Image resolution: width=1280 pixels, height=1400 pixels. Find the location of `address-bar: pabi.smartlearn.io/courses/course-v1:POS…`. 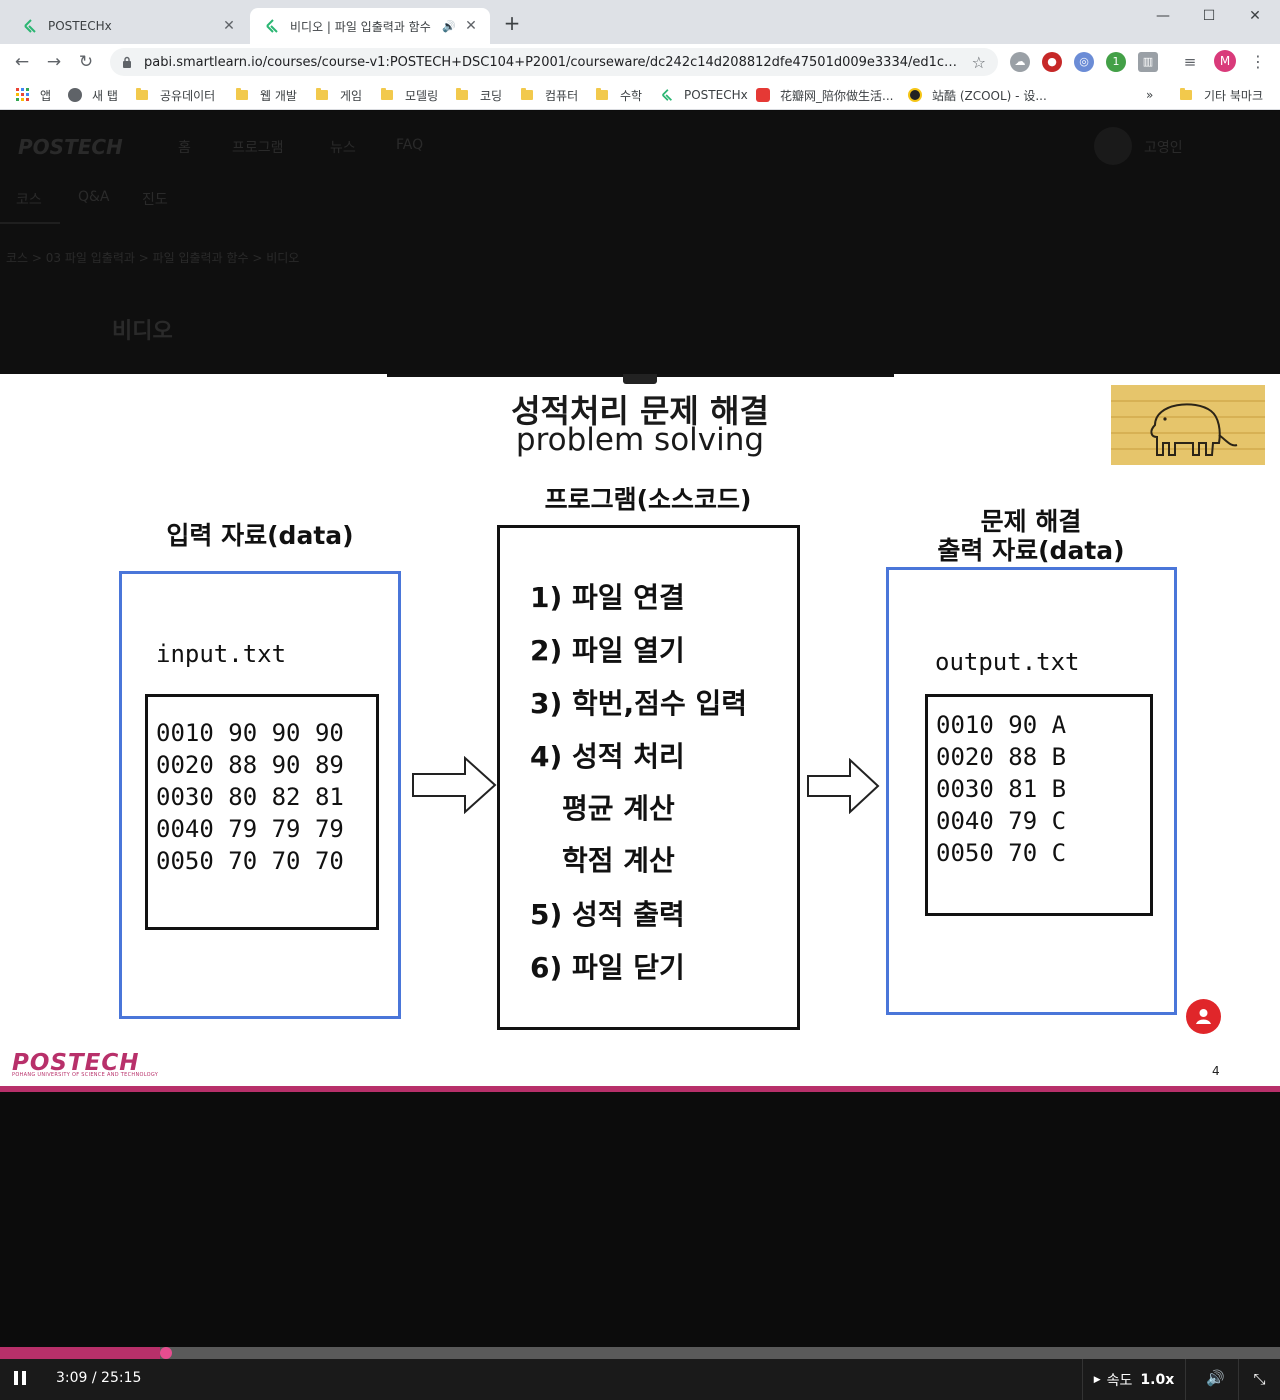

address-bar: pabi.smartlearn.io/courses/course-v1:POS… is located at coordinates (554, 62).